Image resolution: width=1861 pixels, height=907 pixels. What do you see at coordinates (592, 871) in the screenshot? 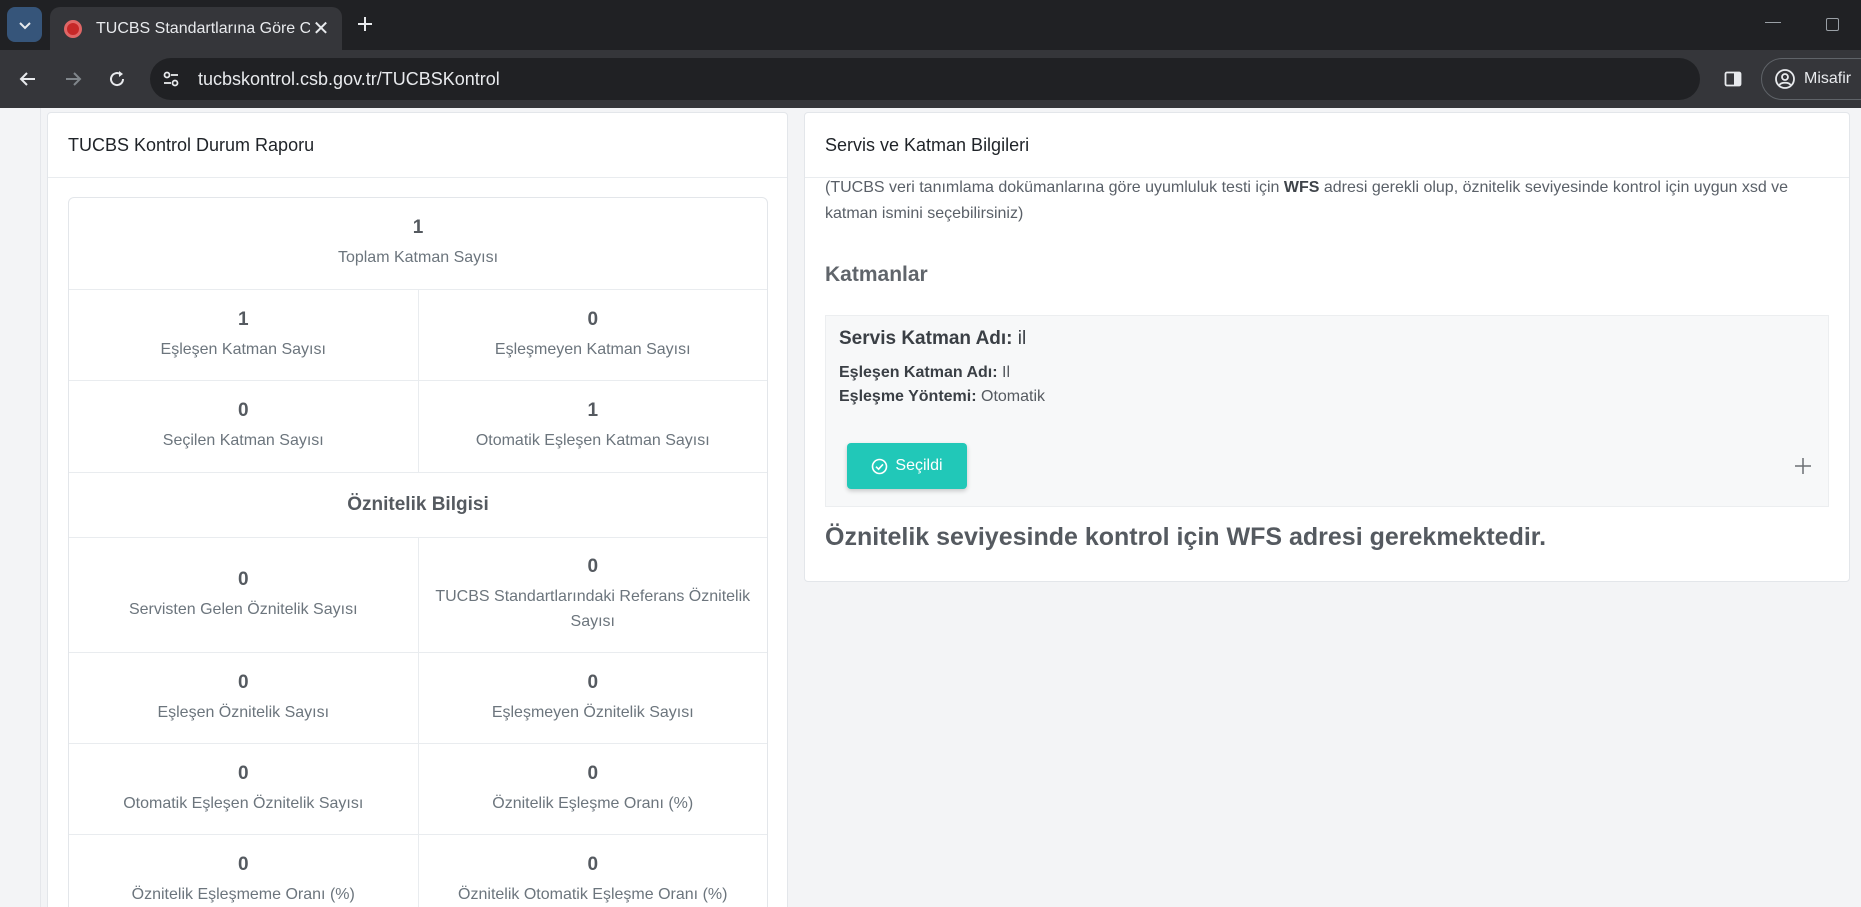
I see `attribute-auto-match-ratio-stat: 0 Öznitelik Otomatik Eşleşme Oranı (%)` at bounding box center [592, 871].